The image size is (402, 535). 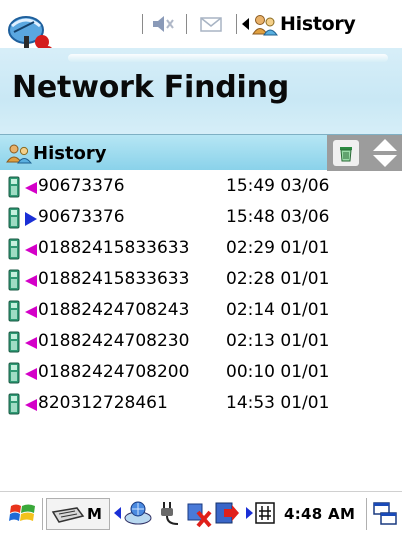 What do you see at coordinates (94, 514) in the screenshot?
I see `input-mode-label: M` at bounding box center [94, 514].